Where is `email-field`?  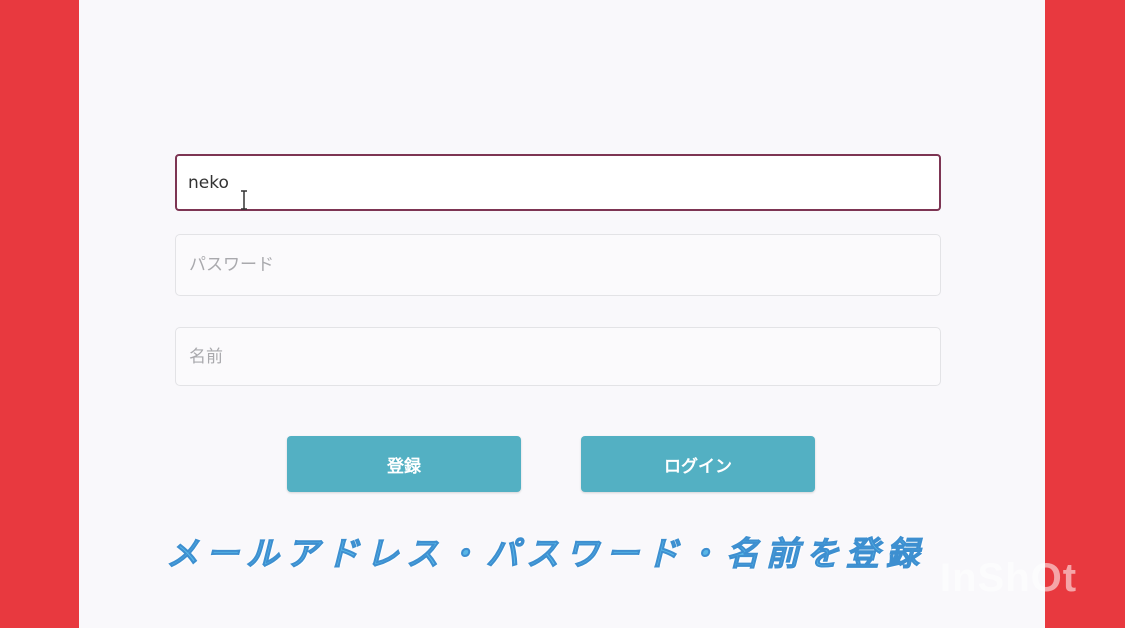 email-field is located at coordinates (558, 182).